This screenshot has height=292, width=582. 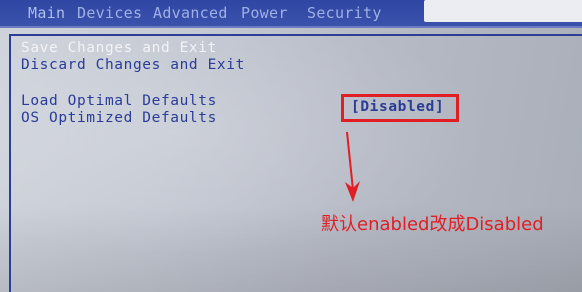 I want to click on tab-main: Main, so click(x=46, y=13).